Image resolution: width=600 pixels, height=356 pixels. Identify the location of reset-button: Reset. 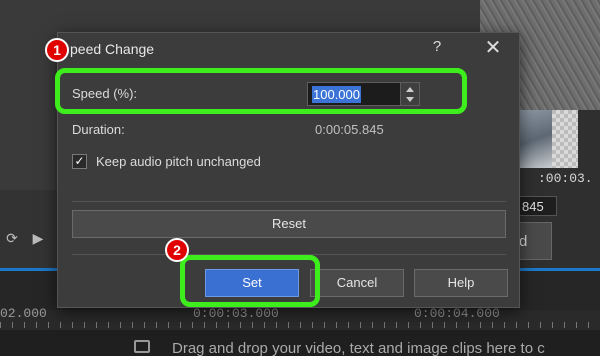
(289, 224).